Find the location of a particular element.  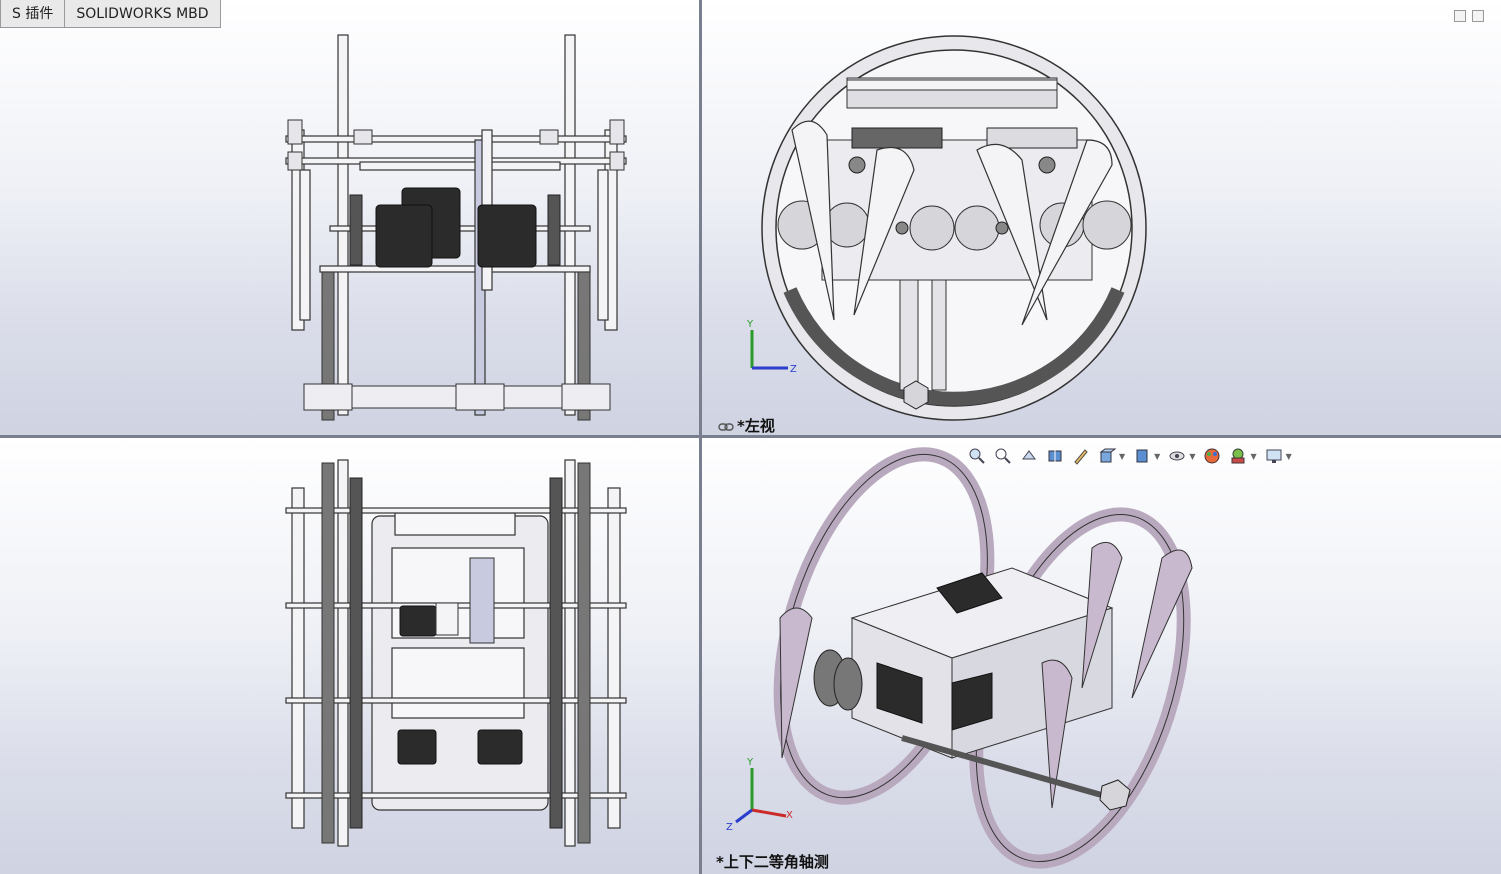

display-style-icon is located at coordinates (1142, 456).